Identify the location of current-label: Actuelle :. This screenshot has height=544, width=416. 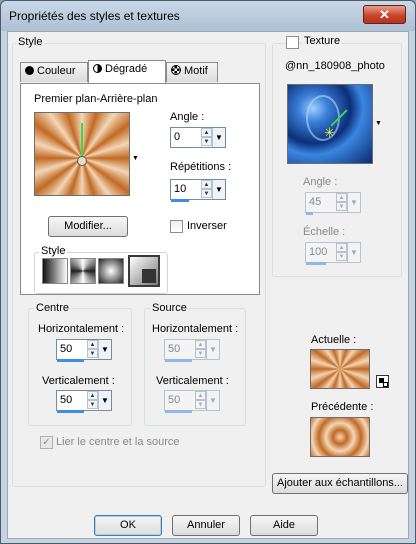
(334, 340).